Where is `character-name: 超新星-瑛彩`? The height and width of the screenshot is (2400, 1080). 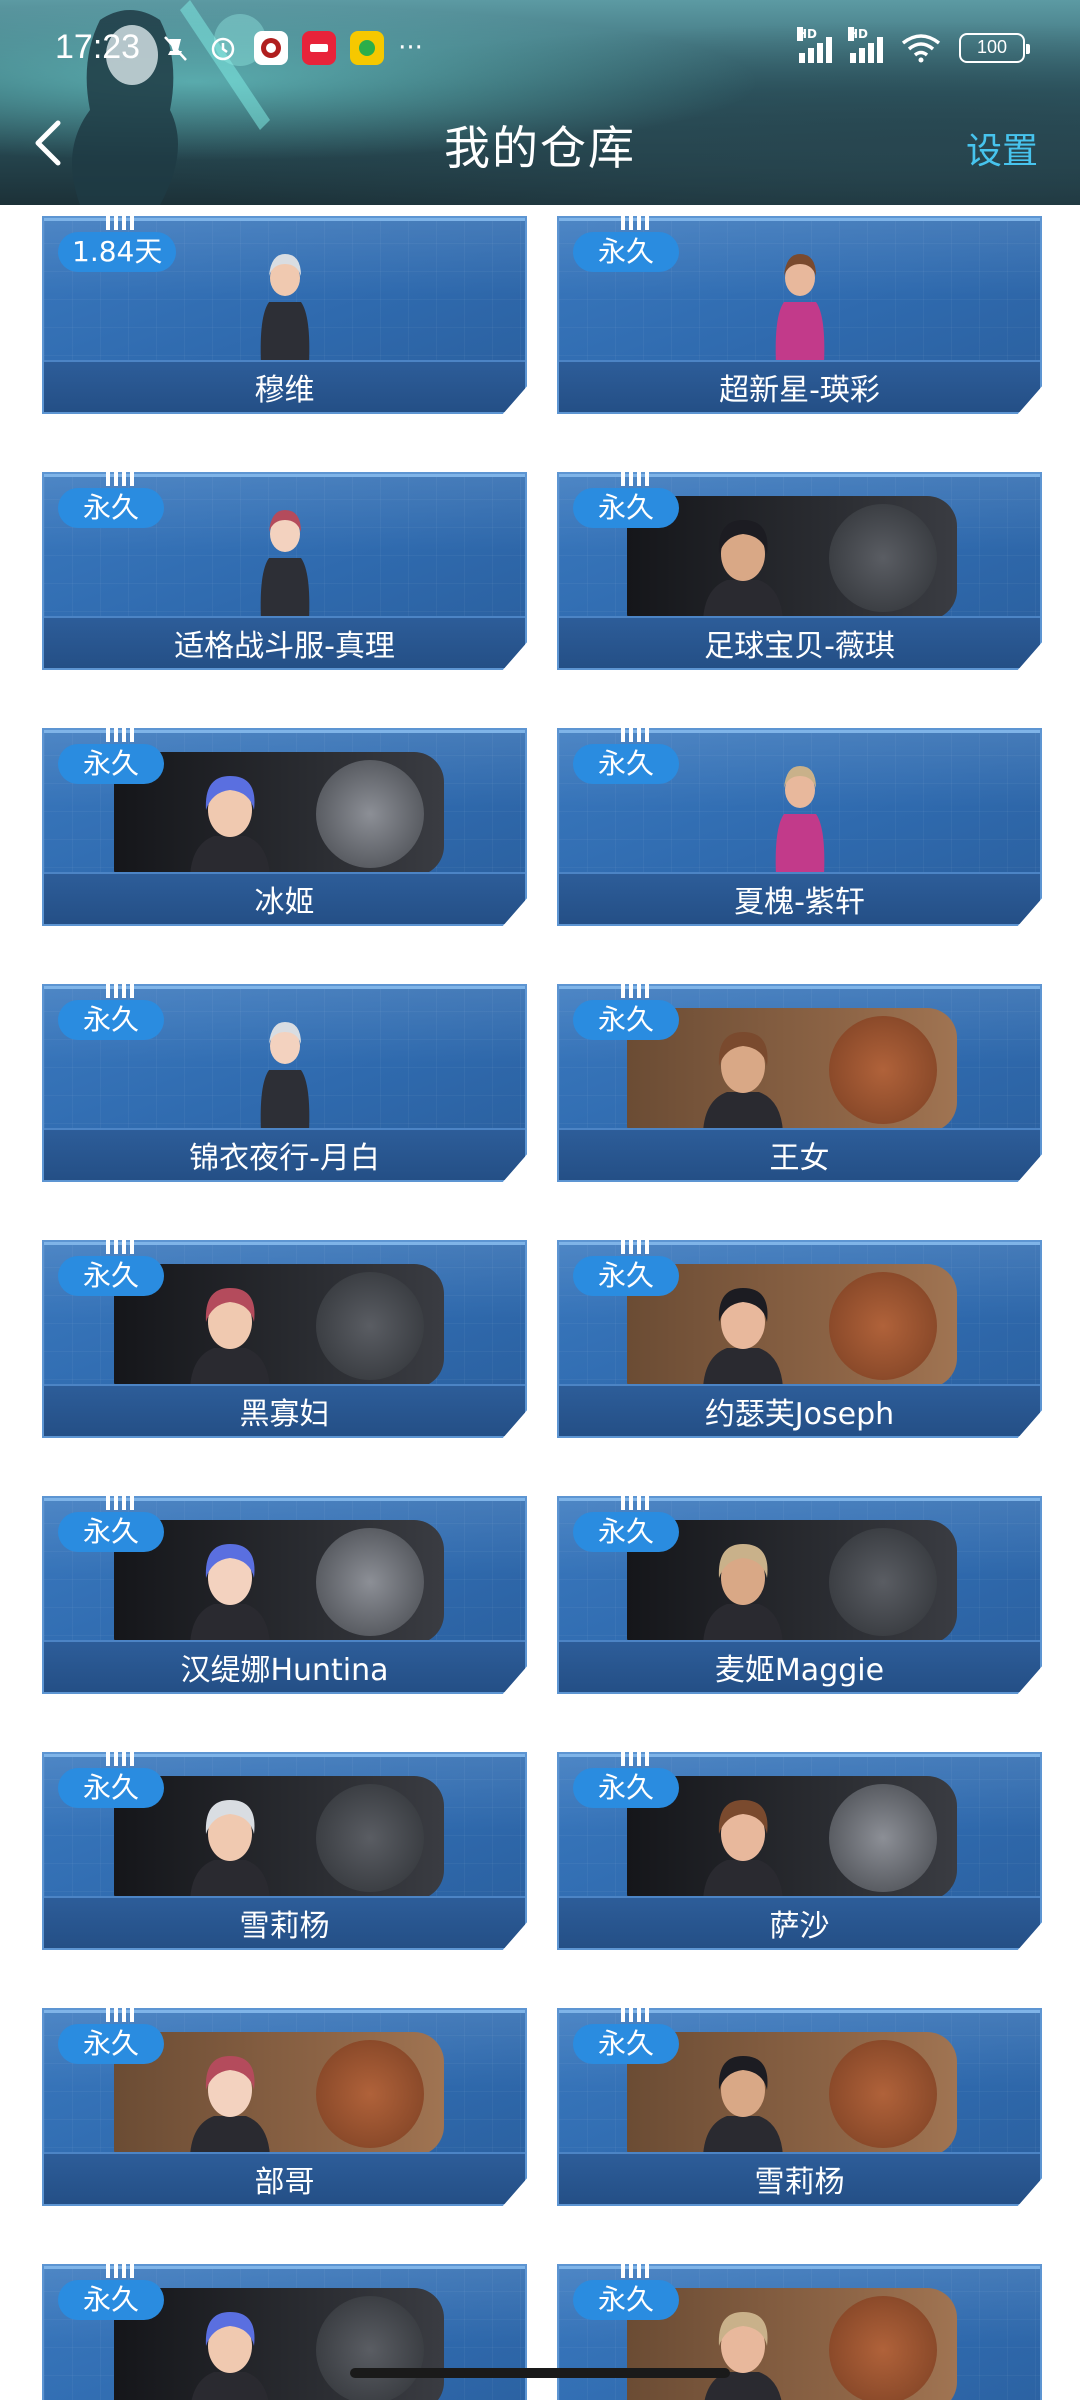
character-name: 超新星-瑛彩 is located at coordinates (799, 386).